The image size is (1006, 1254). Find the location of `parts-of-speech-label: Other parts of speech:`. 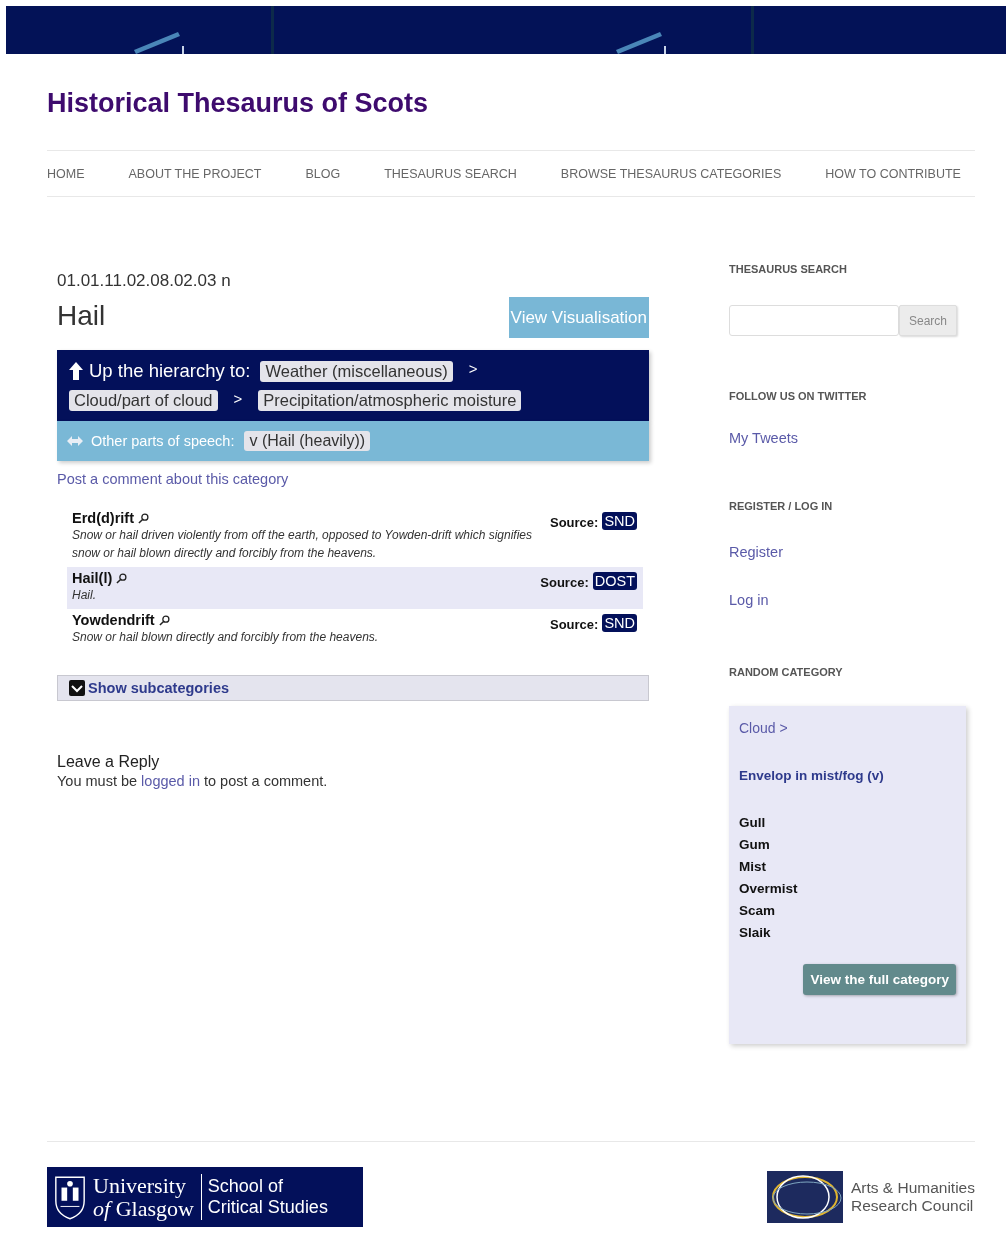

parts-of-speech-label: Other parts of speech: is located at coordinates (163, 441).